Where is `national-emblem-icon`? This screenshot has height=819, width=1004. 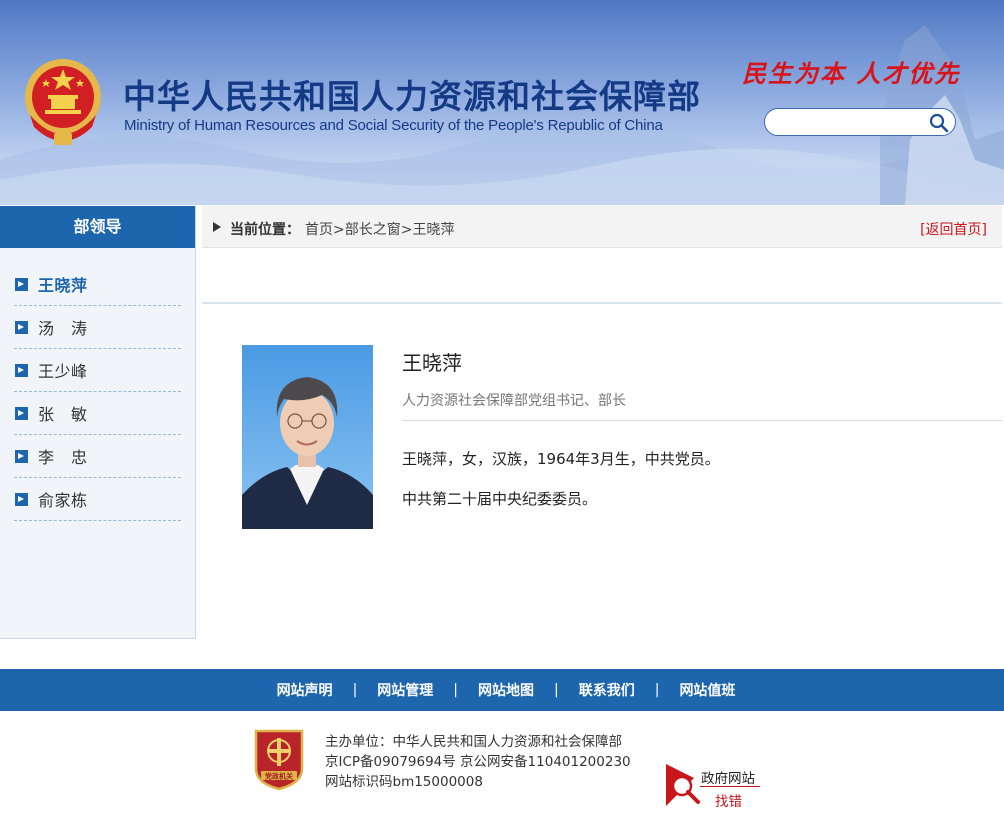 national-emblem-icon is located at coordinates (63, 102).